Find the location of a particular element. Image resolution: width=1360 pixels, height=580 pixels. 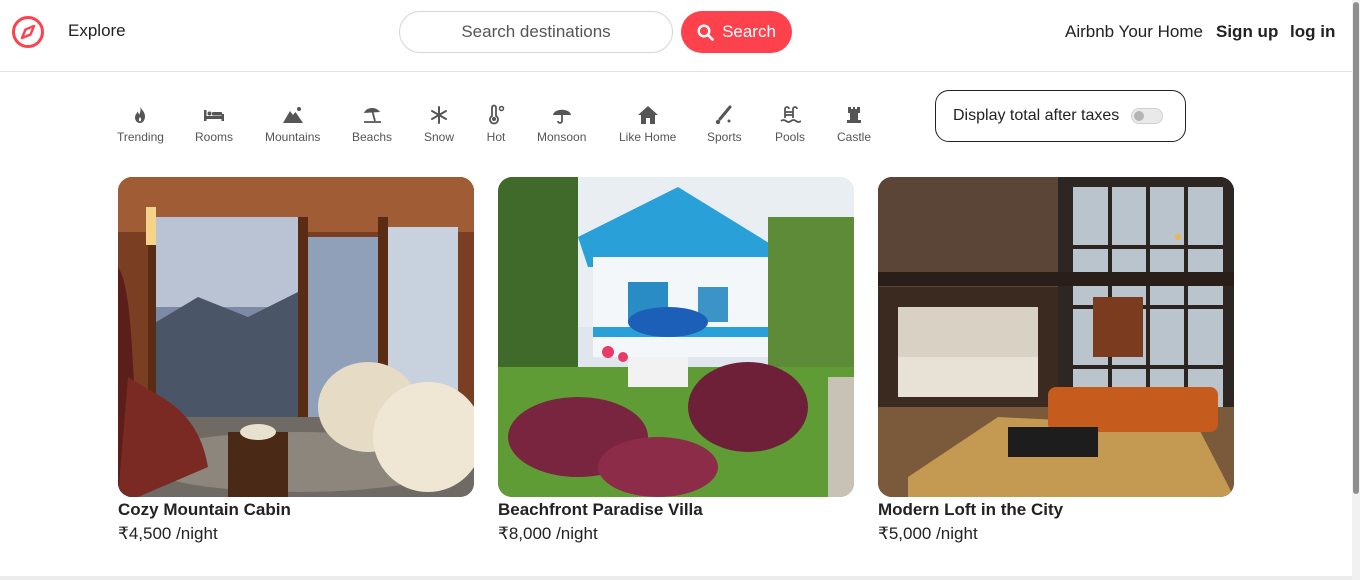

castle-icon is located at coordinates (854, 115).